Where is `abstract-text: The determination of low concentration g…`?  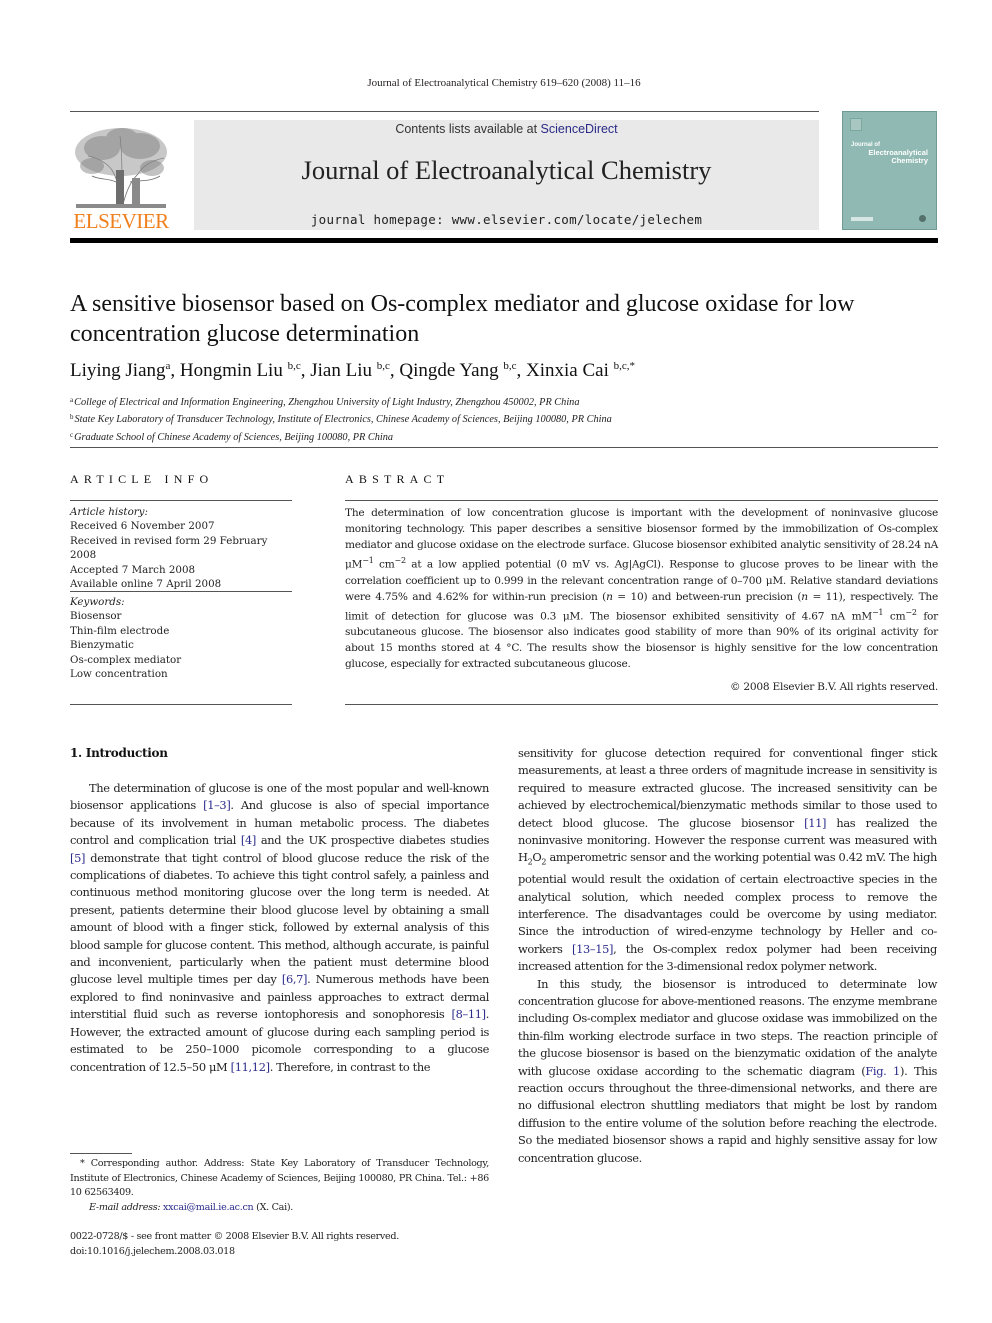 abstract-text: The determination of low concentration g… is located at coordinates (642, 589).